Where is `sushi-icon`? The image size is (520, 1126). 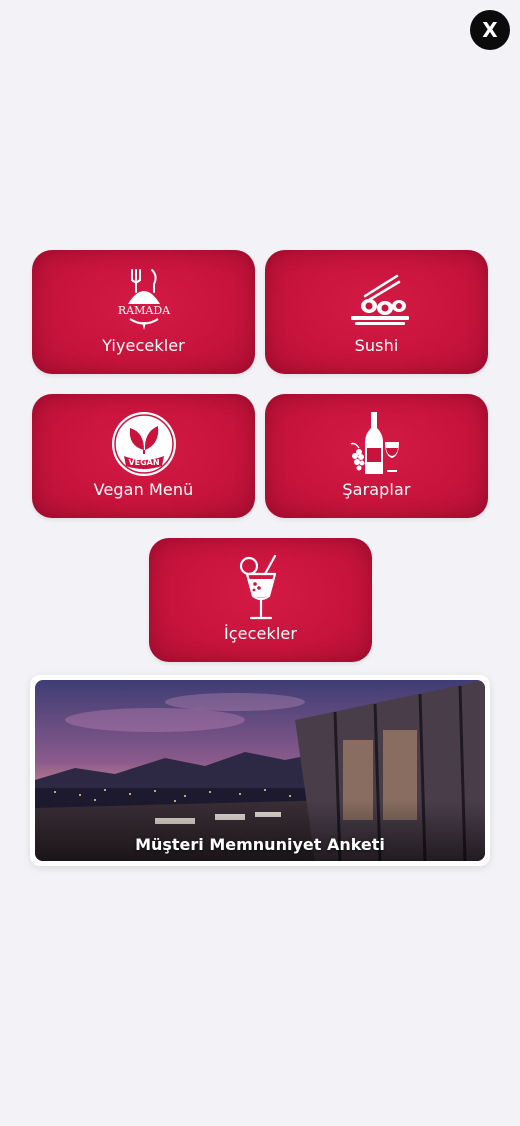 sushi-icon is located at coordinates (377, 300).